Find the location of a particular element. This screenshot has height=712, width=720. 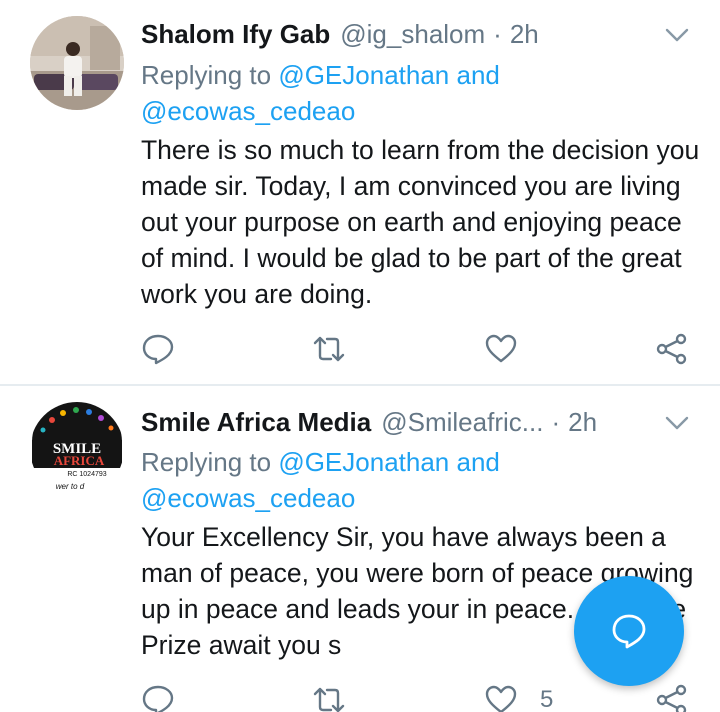

user-photo-avatar-icon is located at coordinates (77, 63).